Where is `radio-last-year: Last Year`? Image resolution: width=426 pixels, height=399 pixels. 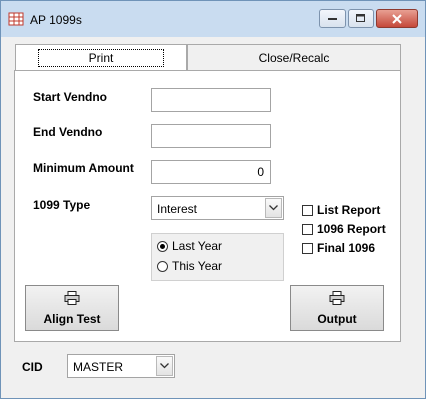 radio-last-year: Last Year is located at coordinates (189, 246).